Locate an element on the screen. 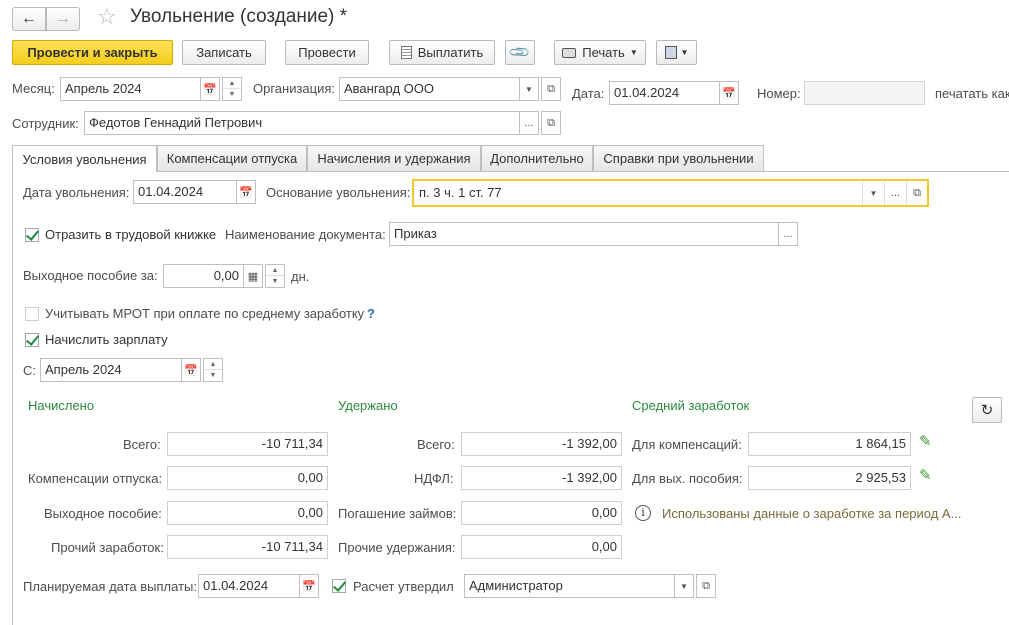  approved-by-open-icon: ⧉ is located at coordinates (706, 586).